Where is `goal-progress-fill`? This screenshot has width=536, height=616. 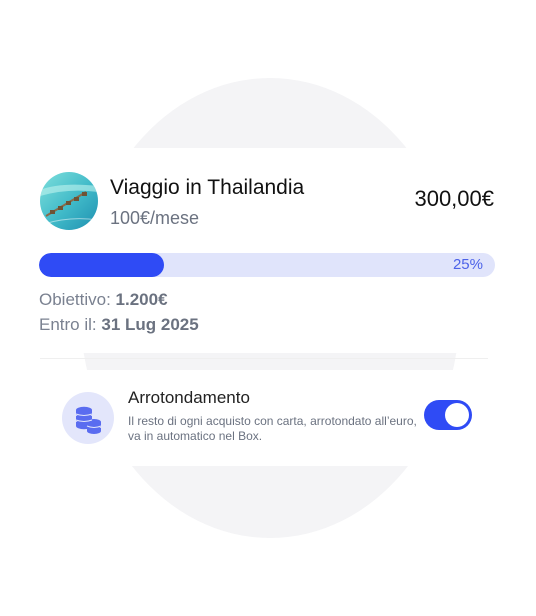
goal-progress-fill is located at coordinates (102, 265).